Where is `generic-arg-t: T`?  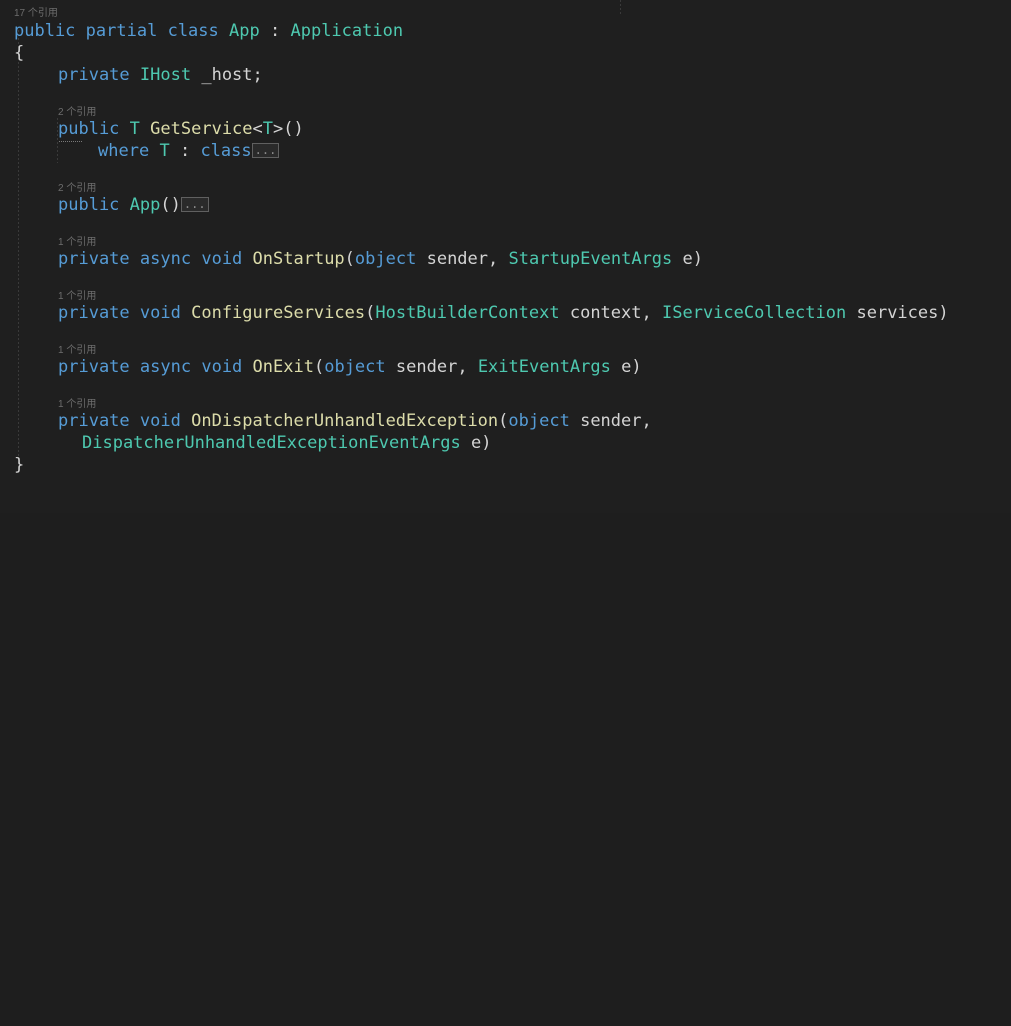 generic-arg-t: T is located at coordinates (268, 129).